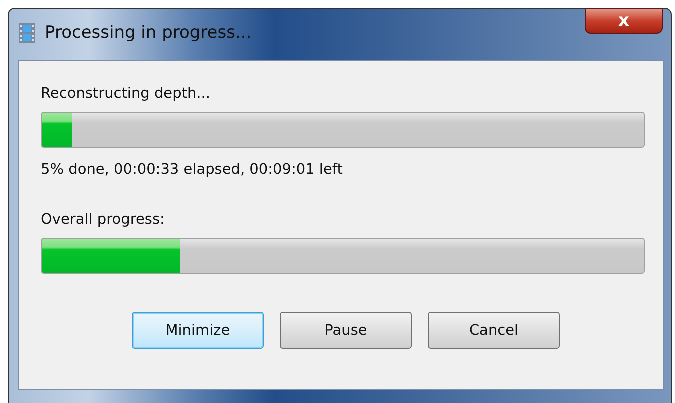  Describe the element at coordinates (198, 330) in the screenshot. I see `dialog-button: Minimize` at that location.